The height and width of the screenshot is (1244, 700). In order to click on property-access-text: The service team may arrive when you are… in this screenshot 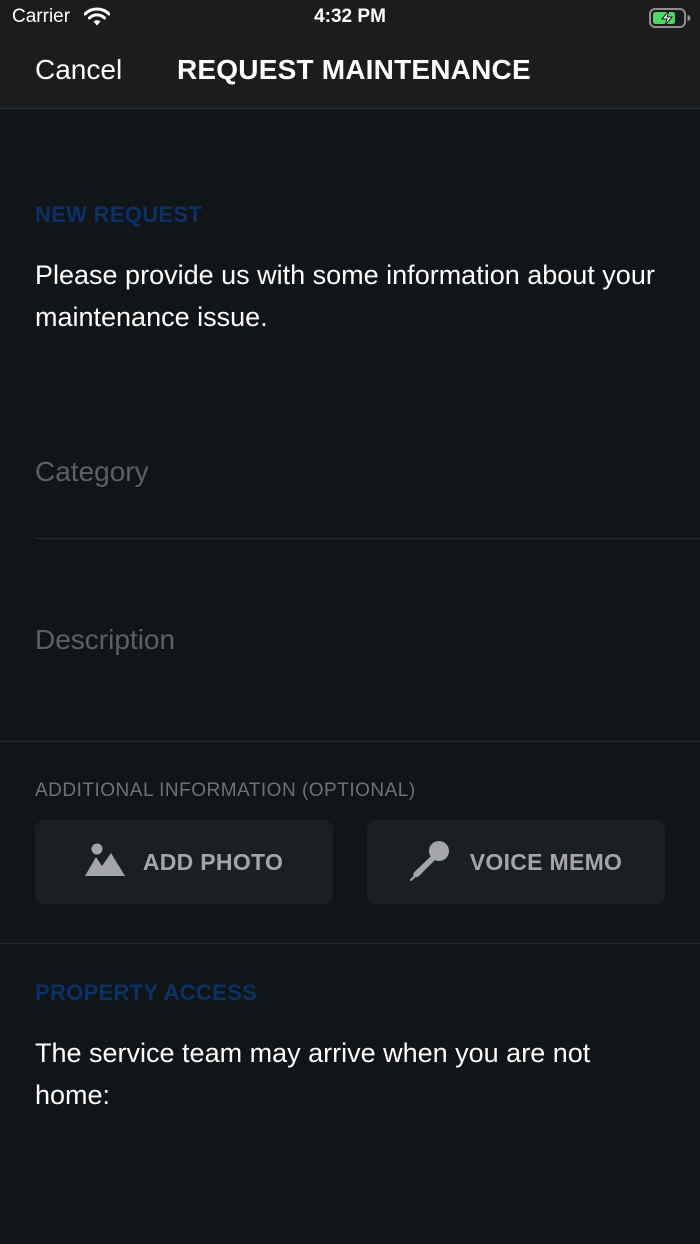, I will do `click(313, 1074)`.